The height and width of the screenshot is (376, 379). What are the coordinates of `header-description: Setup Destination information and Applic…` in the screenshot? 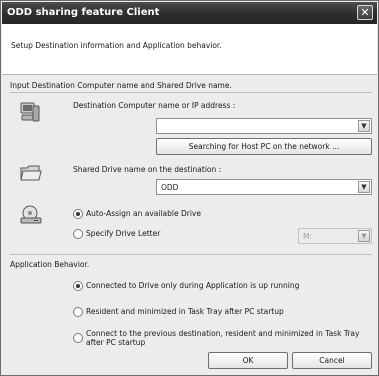 It's located at (116, 45).